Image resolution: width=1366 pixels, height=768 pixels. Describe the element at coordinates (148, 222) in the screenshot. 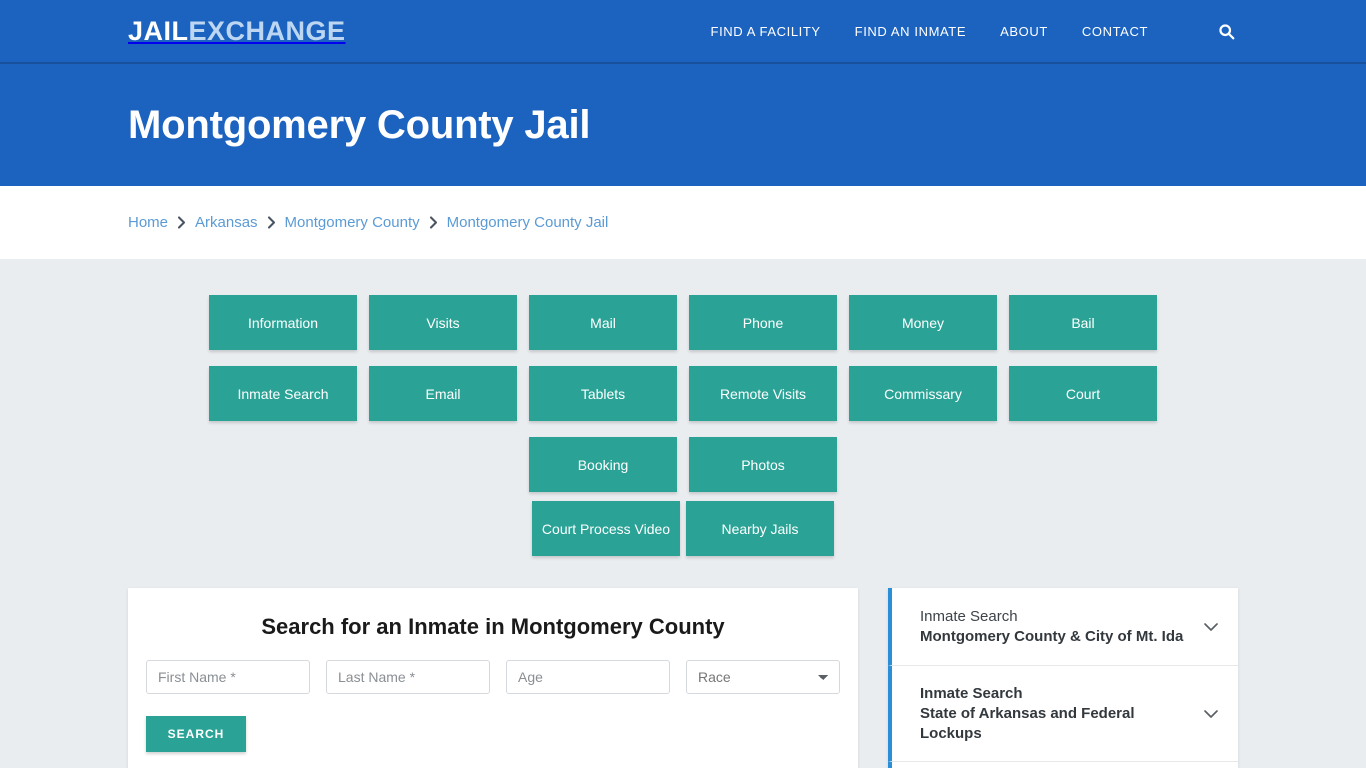

I see `breadcrumb-item-home: Home` at that location.